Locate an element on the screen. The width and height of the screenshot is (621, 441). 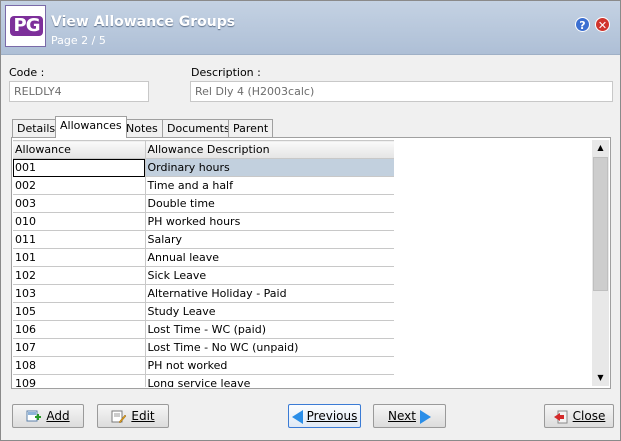
exit-icon is located at coordinates (560, 416).